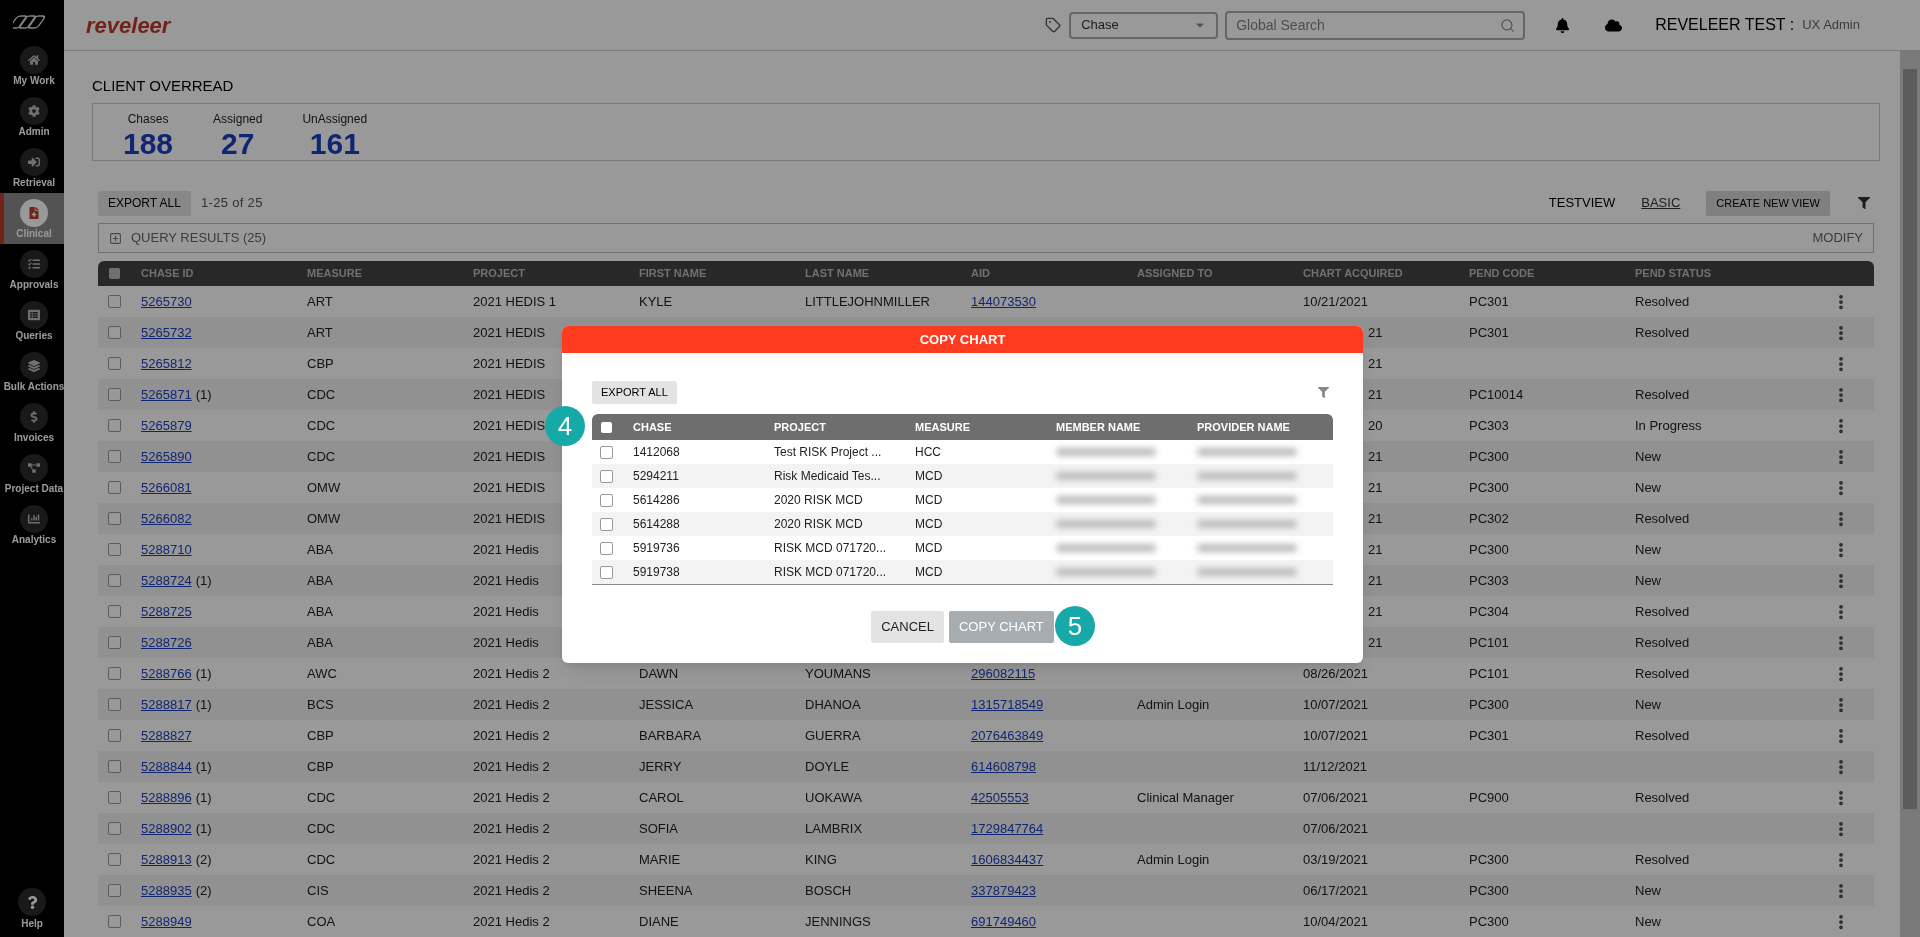 The height and width of the screenshot is (937, 1920). What do you see at coordinates (1336, 890) in the screenshot?
I see `table-cell: 06/17/2021` at bounding box center [1336, 890].